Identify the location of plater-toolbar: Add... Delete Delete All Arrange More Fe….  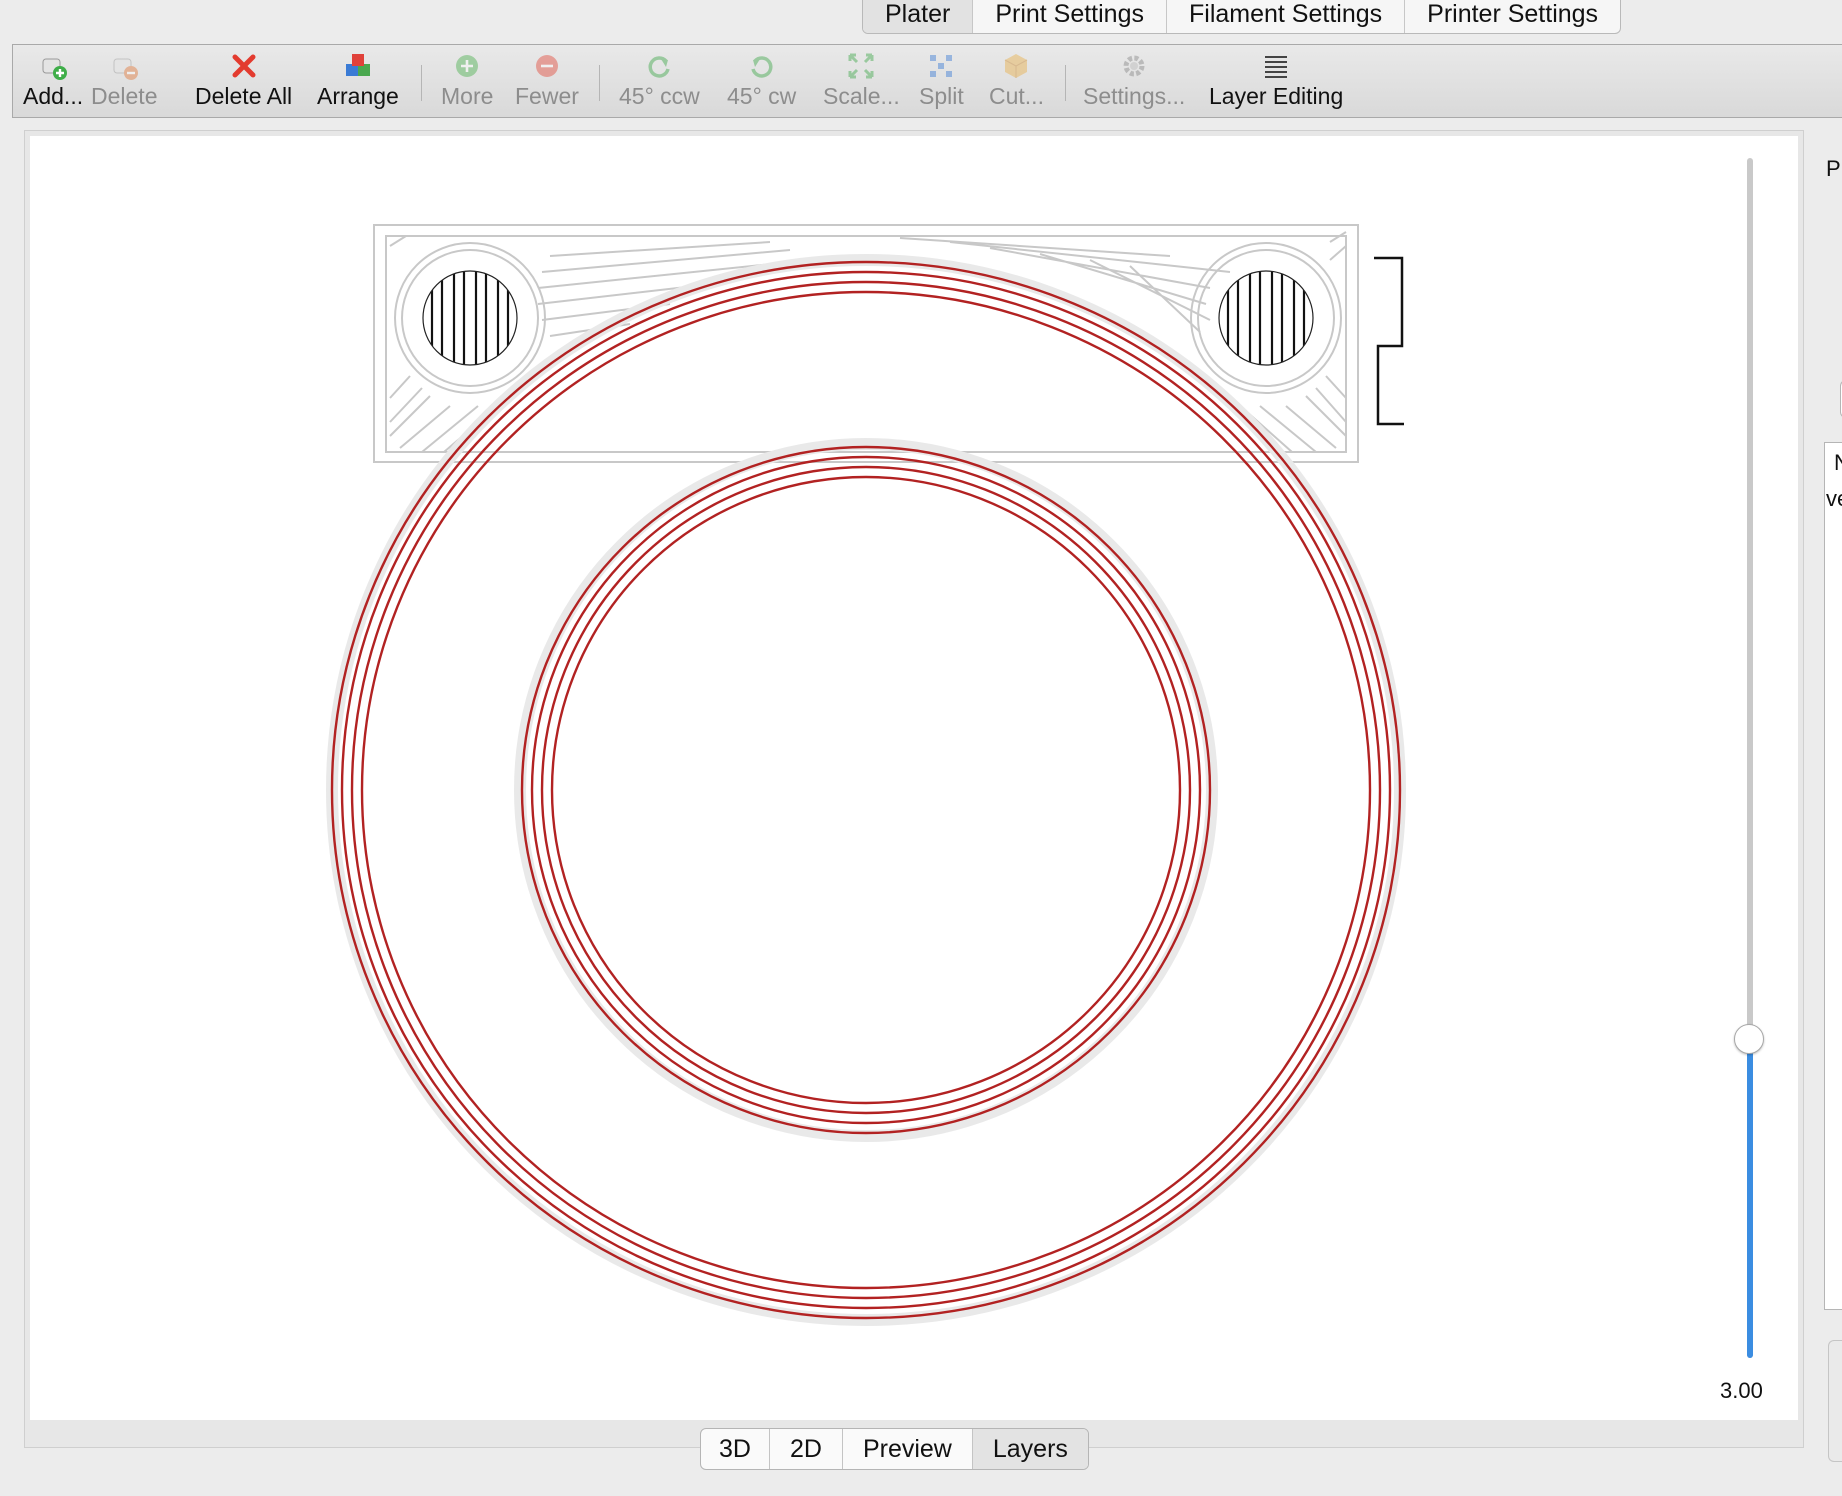
(927, 81).